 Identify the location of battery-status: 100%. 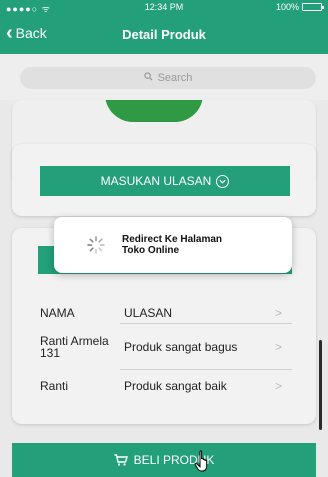
(299, 7).